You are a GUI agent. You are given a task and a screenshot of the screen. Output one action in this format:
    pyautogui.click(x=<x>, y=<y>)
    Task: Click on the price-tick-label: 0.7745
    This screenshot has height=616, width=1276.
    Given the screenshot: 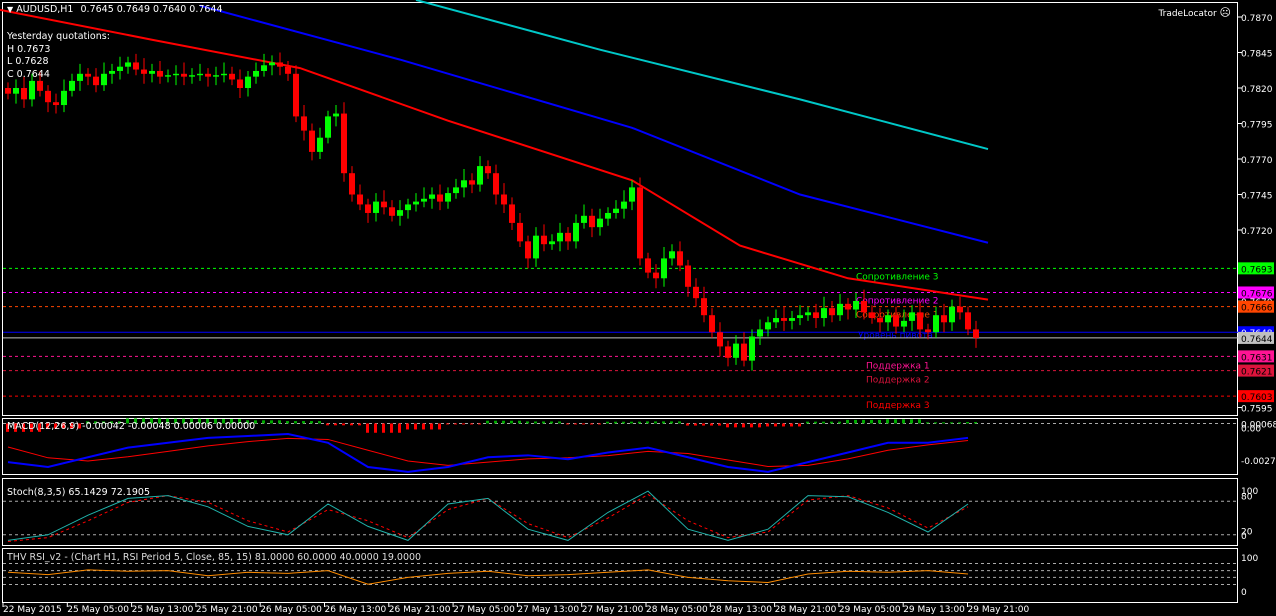 What is the action you would take?
    pyautogui.click(x=1257, y=197)
    